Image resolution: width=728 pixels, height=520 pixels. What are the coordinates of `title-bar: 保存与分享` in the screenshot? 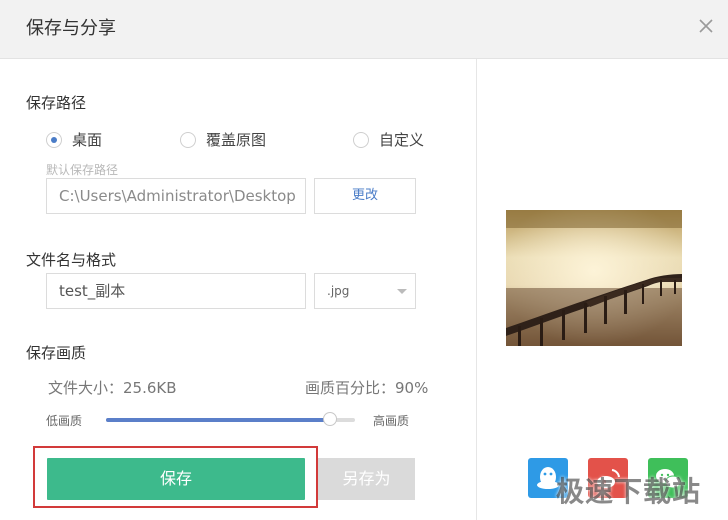 It's located at (364, 29).